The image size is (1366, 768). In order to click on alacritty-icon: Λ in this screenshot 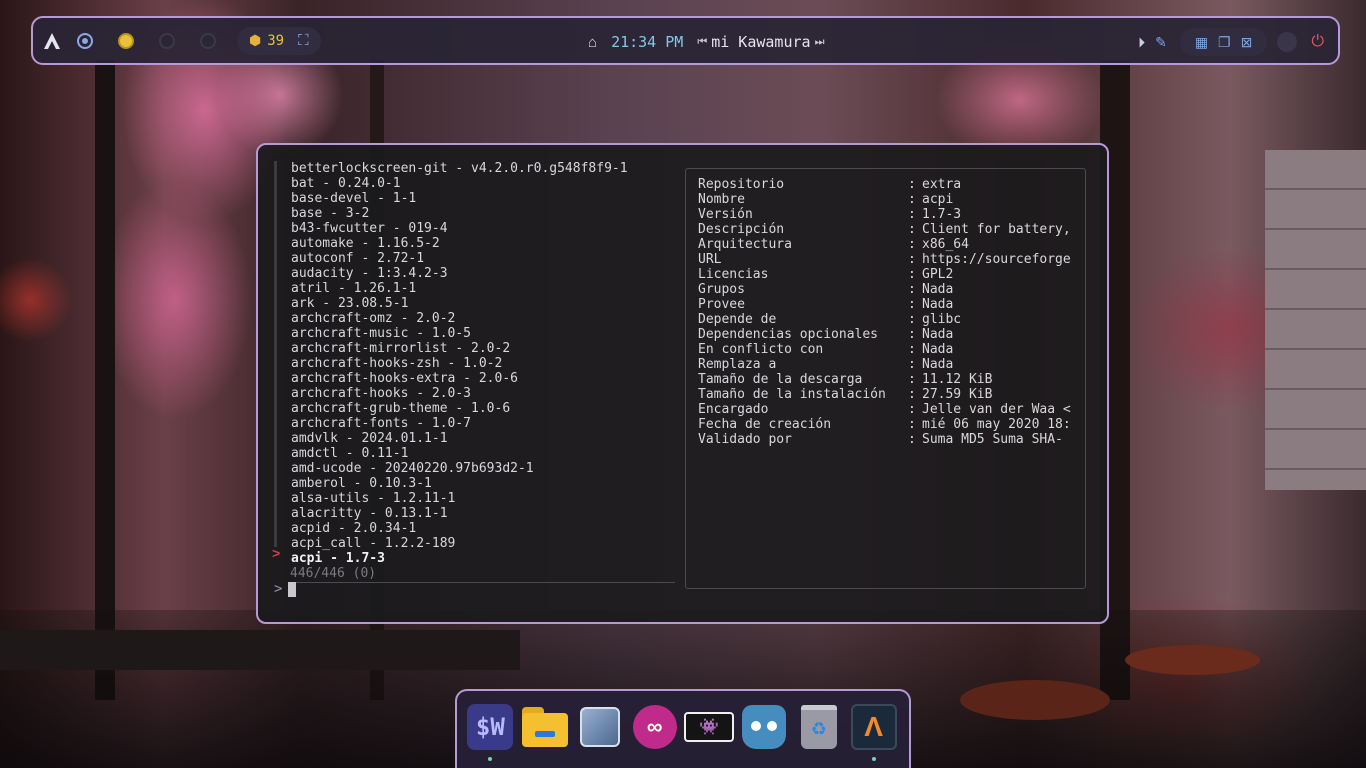, I will do `click(873, 726)`.